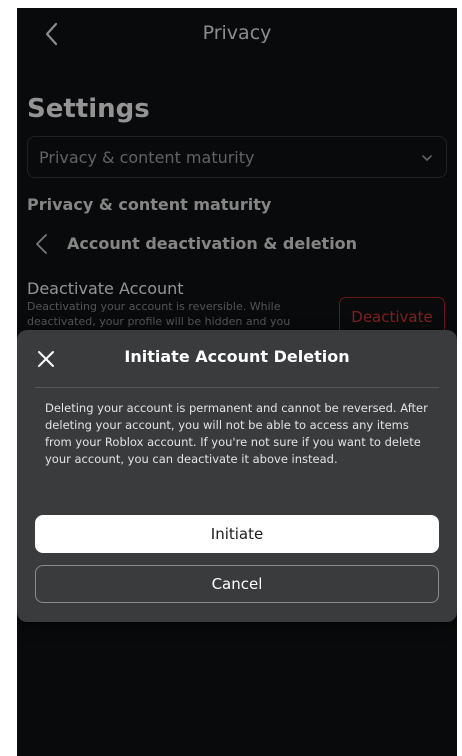  I want to click on dialog-title: Initiate Account Deletion, so click(237, 356).